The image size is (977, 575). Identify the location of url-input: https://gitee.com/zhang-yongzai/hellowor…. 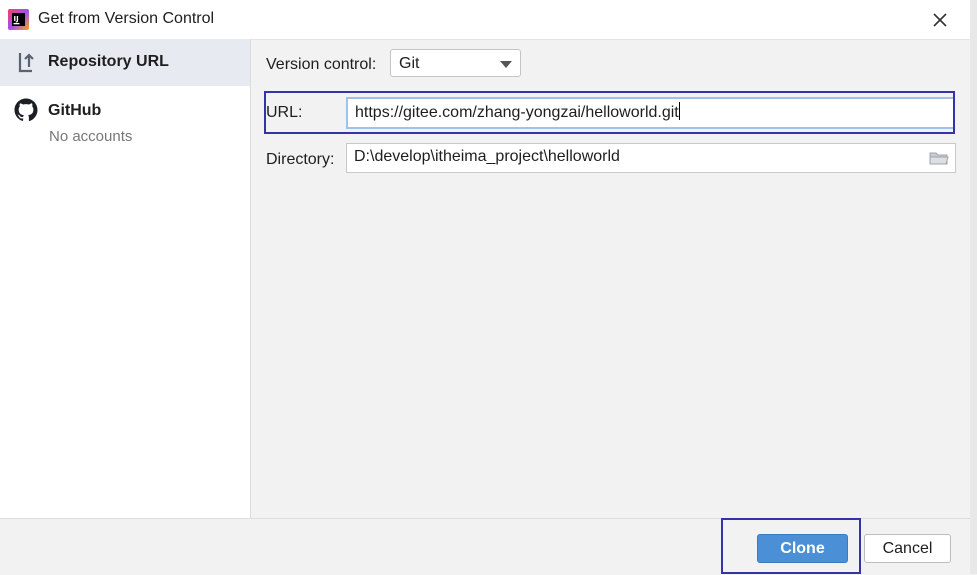
(650, 113).